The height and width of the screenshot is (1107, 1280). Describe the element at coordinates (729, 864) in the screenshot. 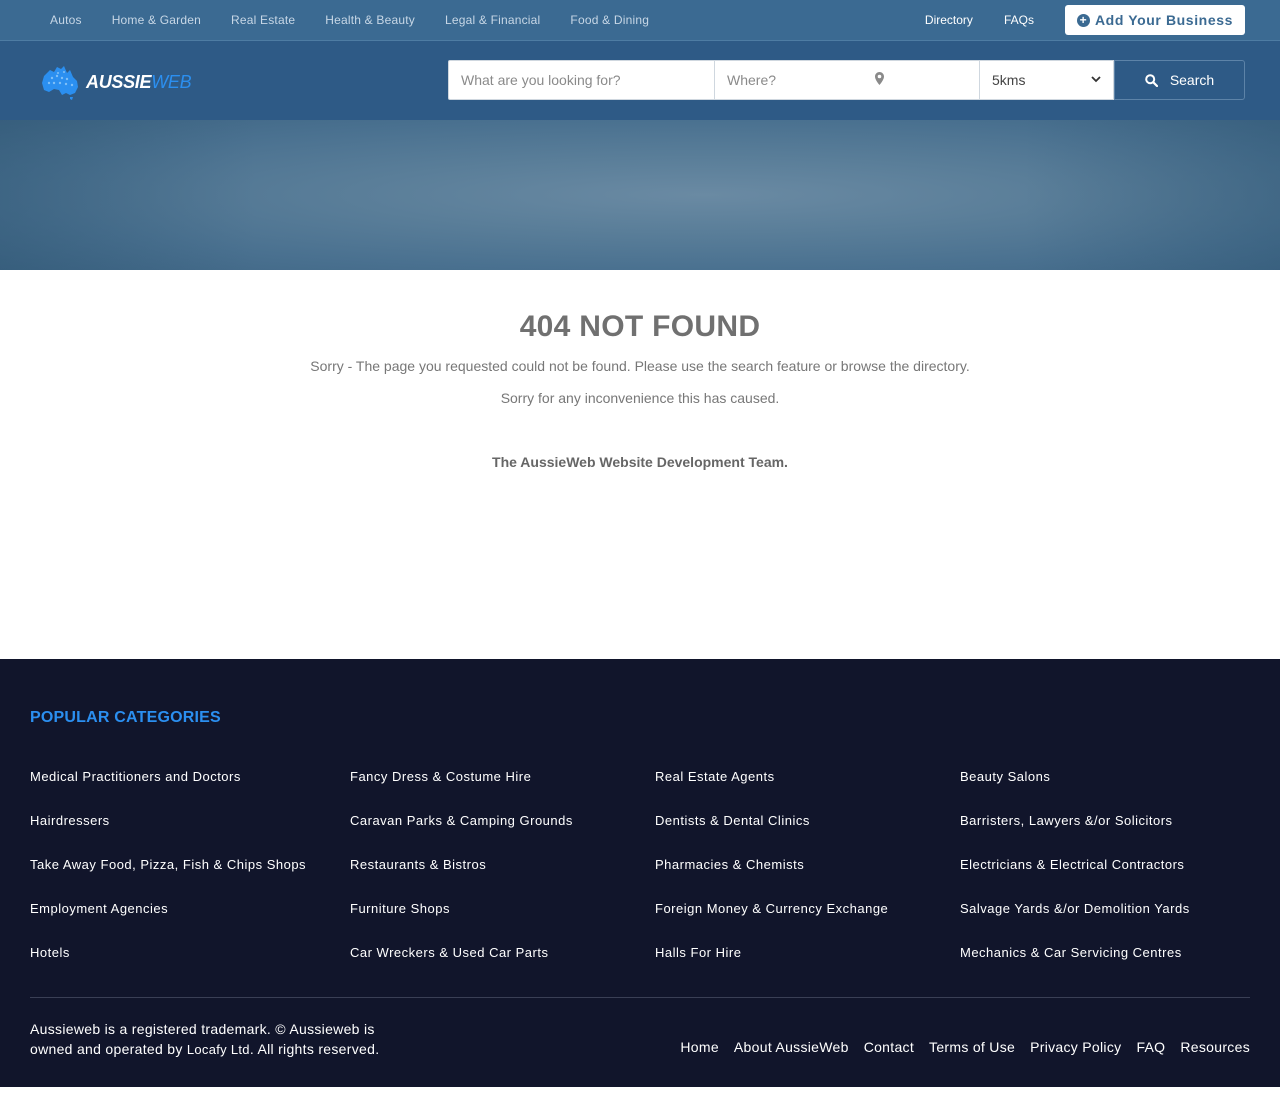

I see `category-link: Pharmacies & Chemists` at that location.